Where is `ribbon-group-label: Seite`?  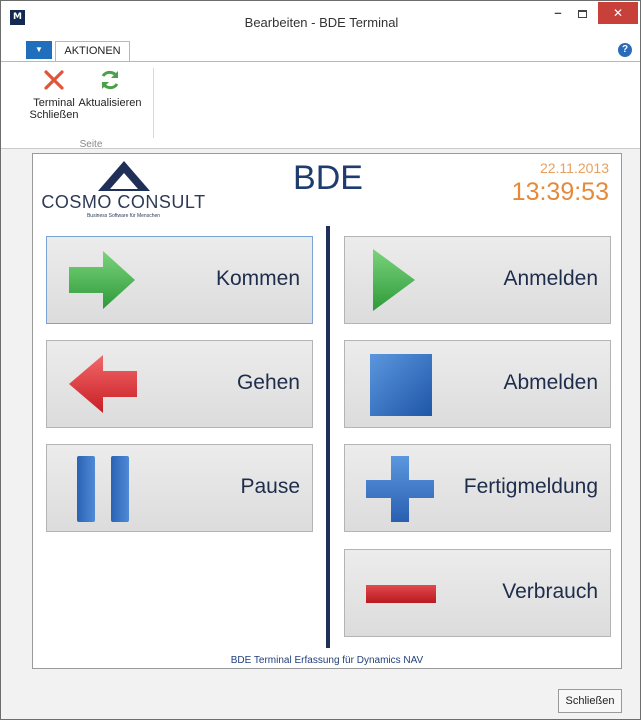 ribbon-group-label: Seite is located at coordinates (91, 144).